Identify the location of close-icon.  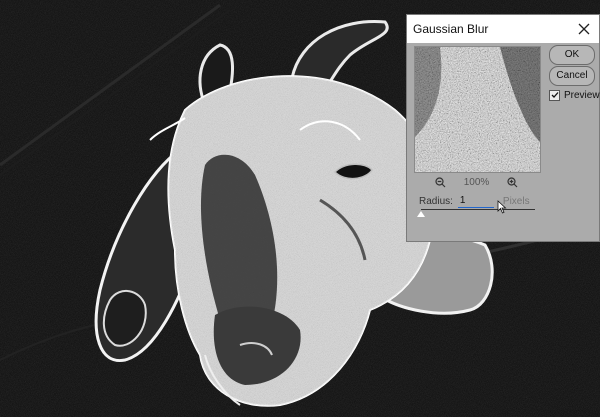
(584, 29).